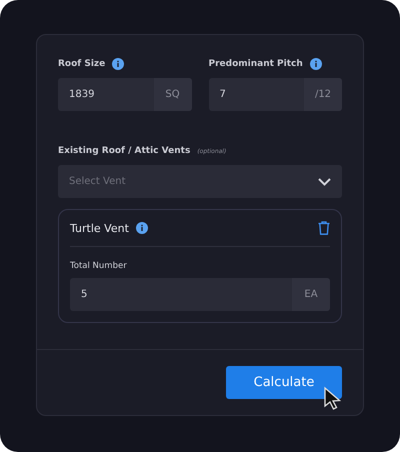 Image resolution: width=400 pixels, height=452 pixels. I want to click on chevron-down-icon, so click(324, 182).